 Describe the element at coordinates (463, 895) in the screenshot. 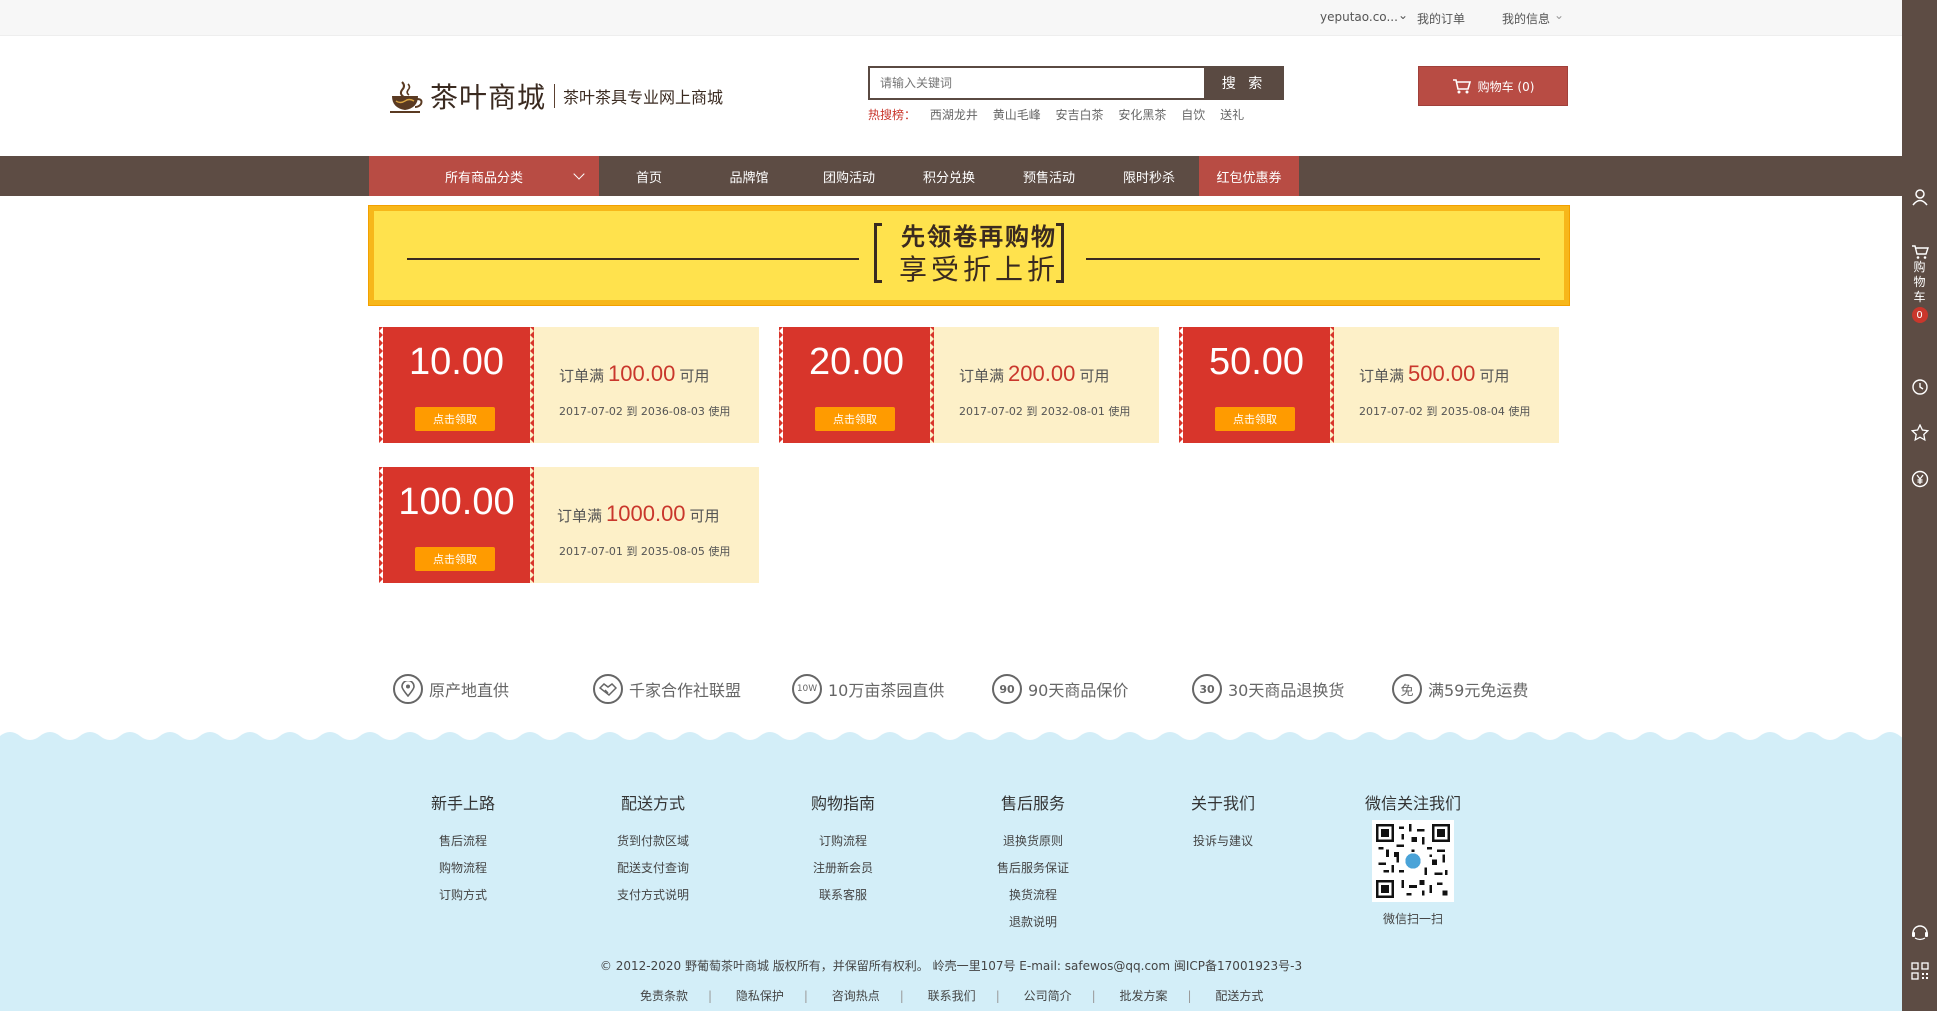

I see `footer-link: 订购方式` at that location.